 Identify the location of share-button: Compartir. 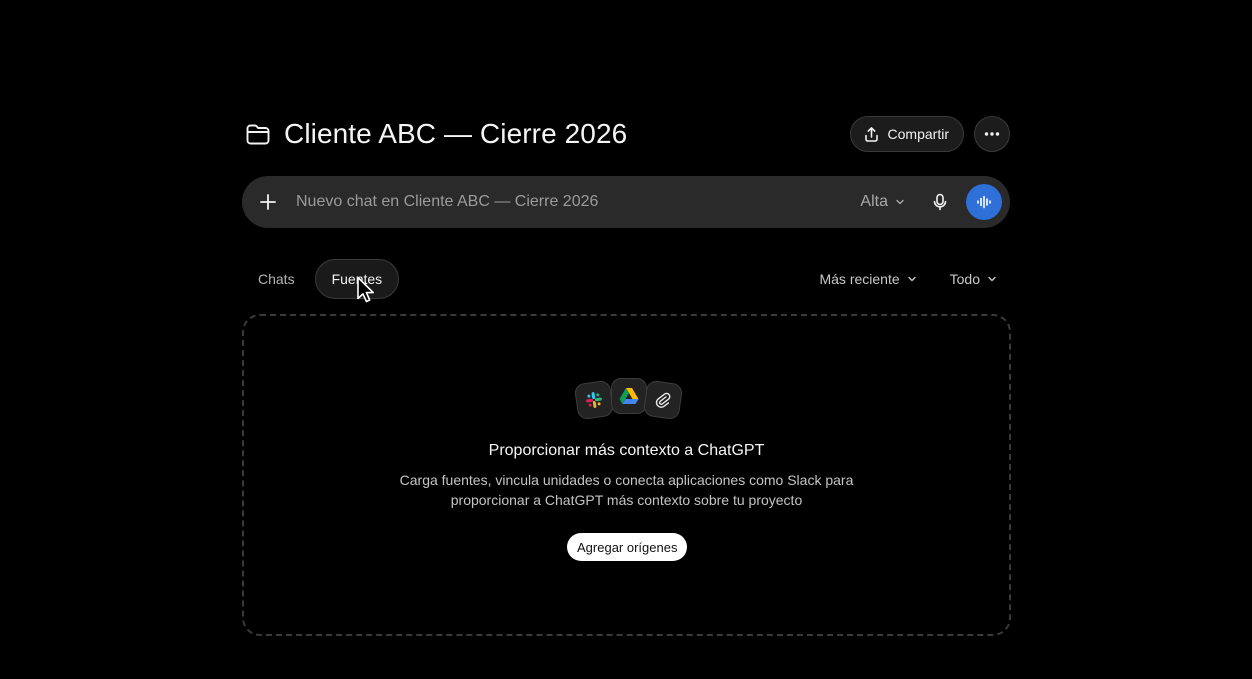
(906, 134).